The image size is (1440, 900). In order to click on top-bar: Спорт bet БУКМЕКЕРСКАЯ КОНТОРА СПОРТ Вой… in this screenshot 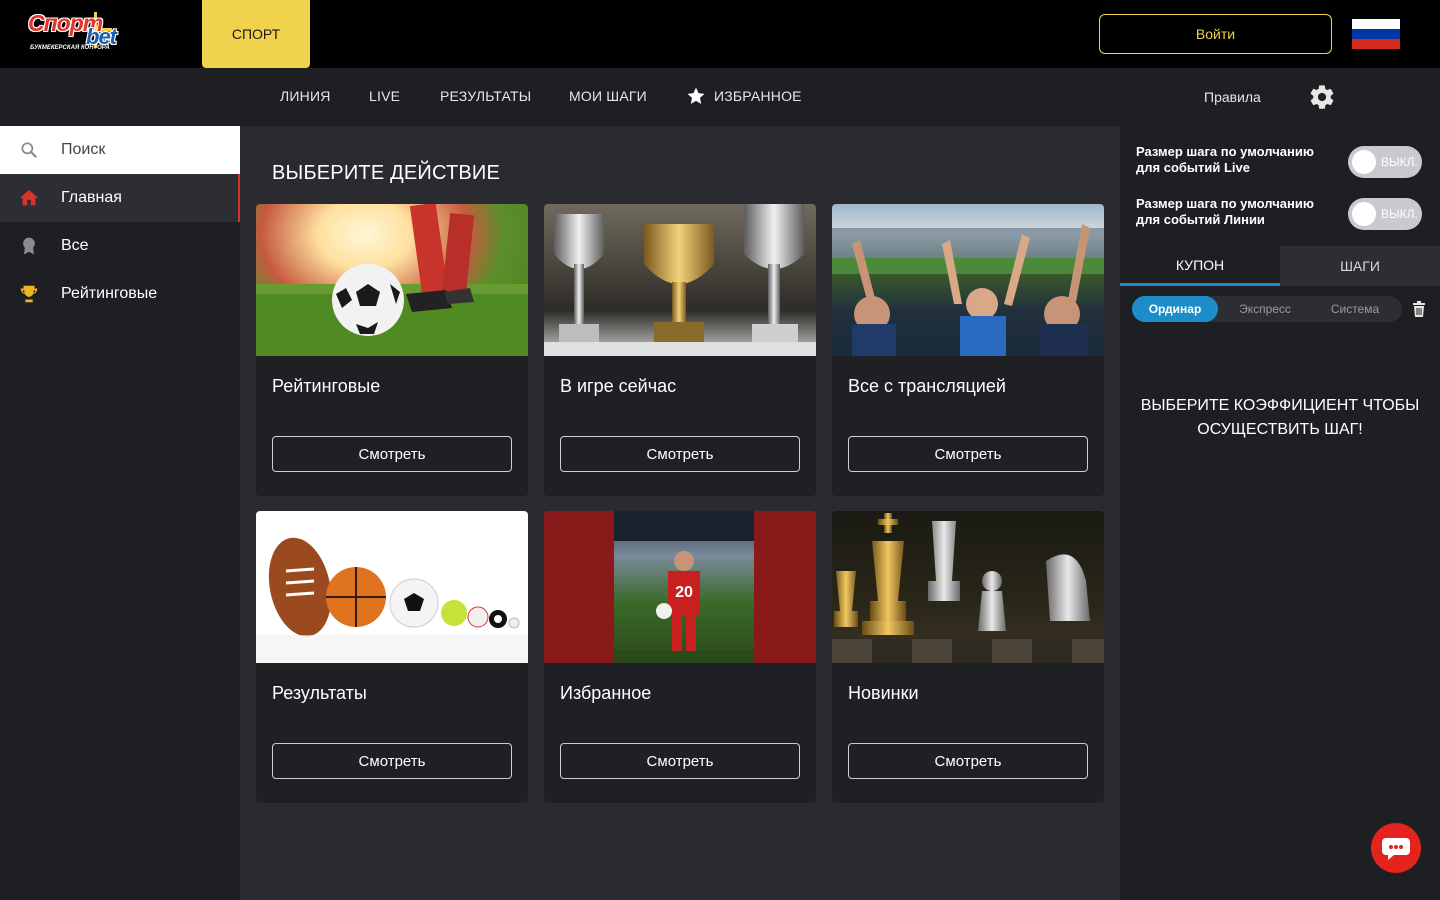, I will do `click(720, 34)`.